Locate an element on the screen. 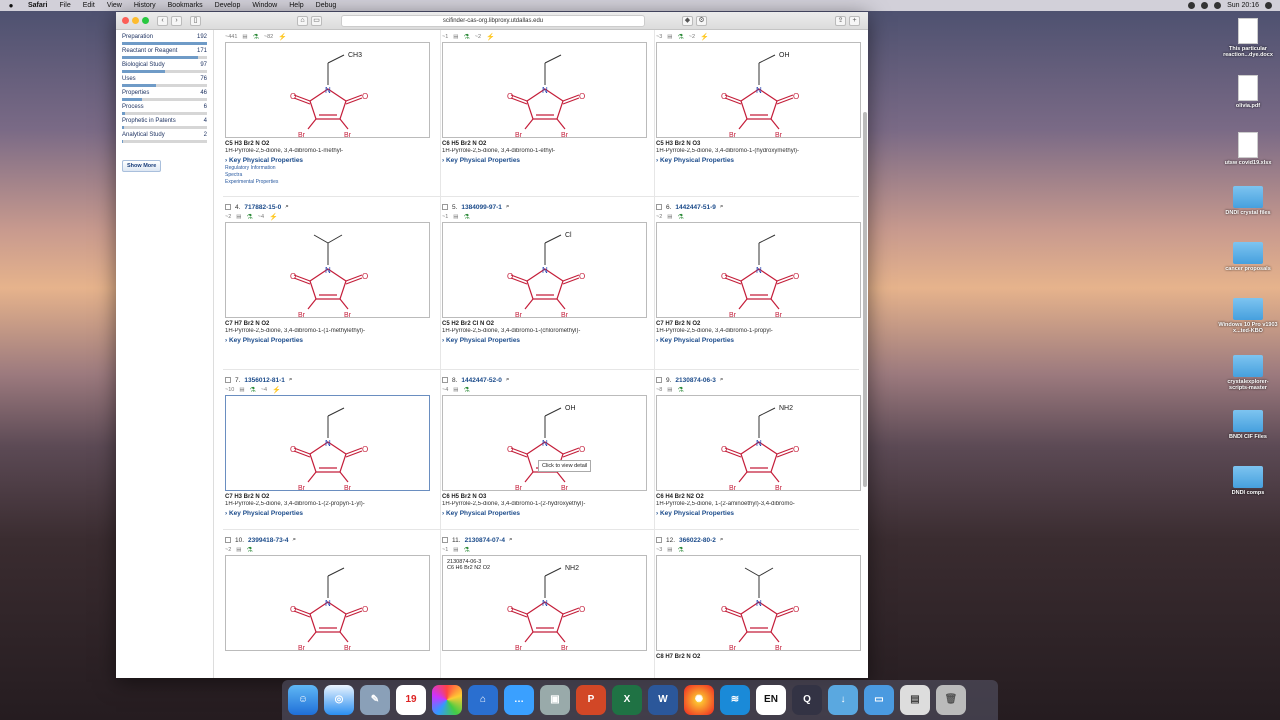  desktop-item: crystalexplorer-scripts-master is located at coordinates (1248, 373).